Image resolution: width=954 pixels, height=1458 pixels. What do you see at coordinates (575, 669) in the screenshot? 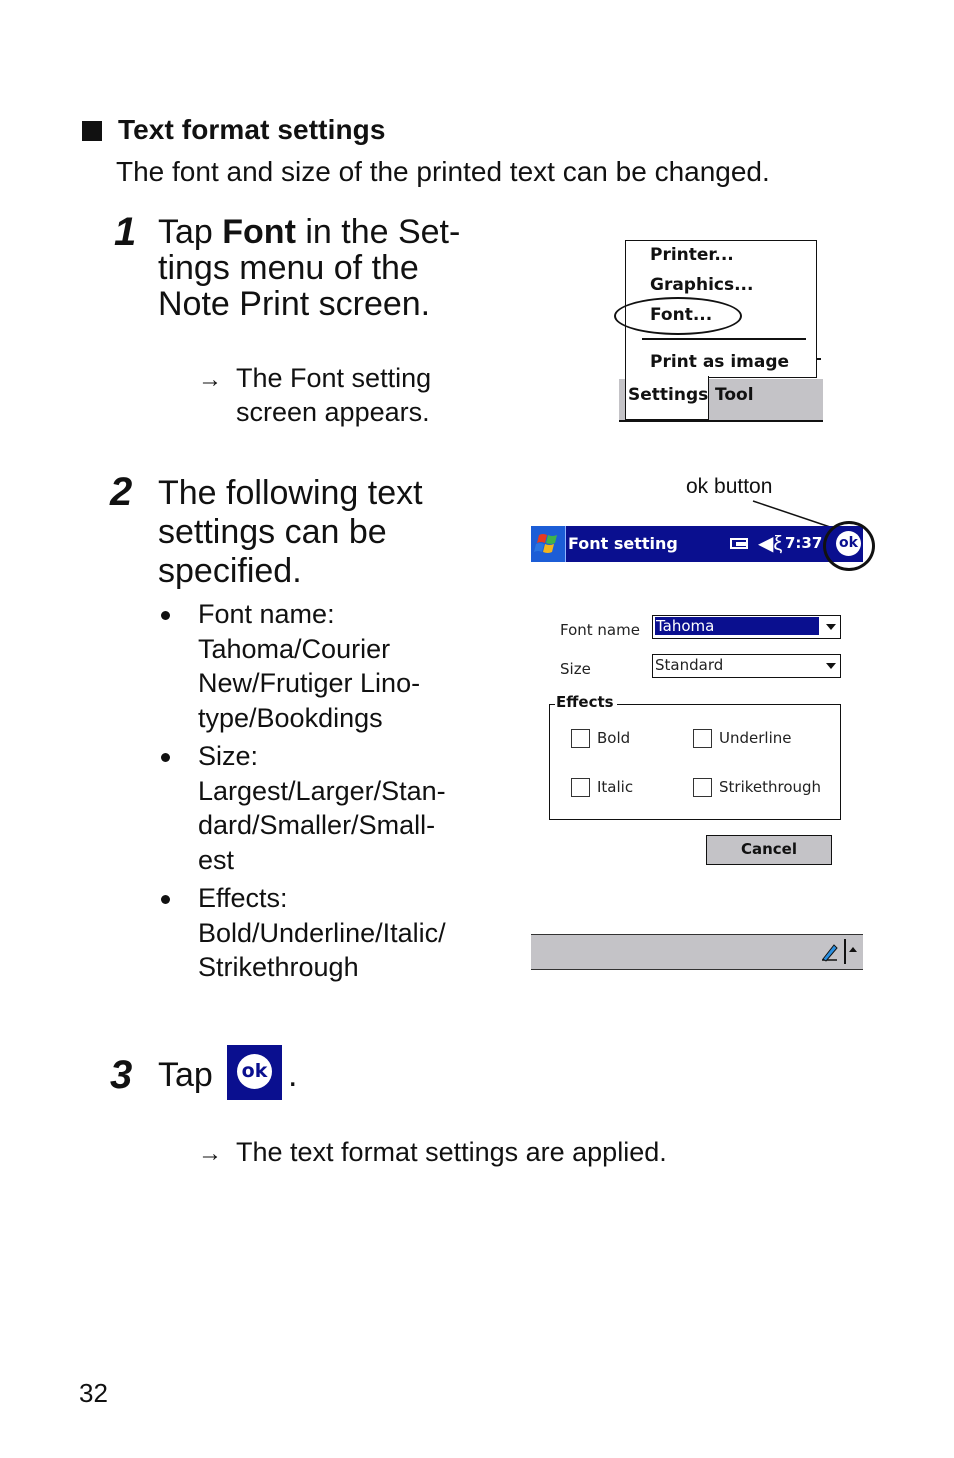
I see `size-label: Size` at bounding box center [575, 669].